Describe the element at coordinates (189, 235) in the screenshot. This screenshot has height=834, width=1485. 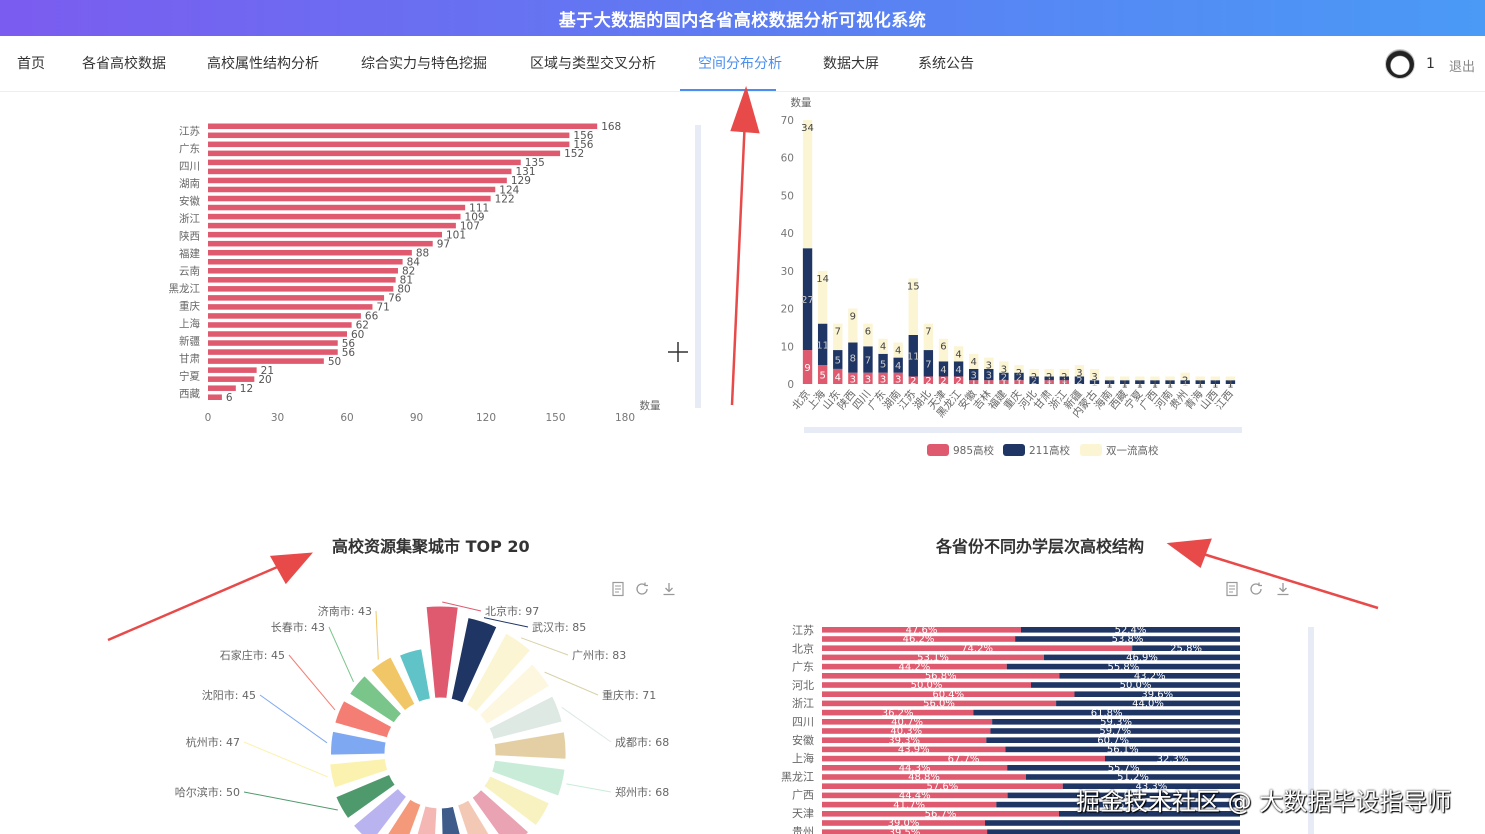
I see `y-tick-label: 陕西` at that location.